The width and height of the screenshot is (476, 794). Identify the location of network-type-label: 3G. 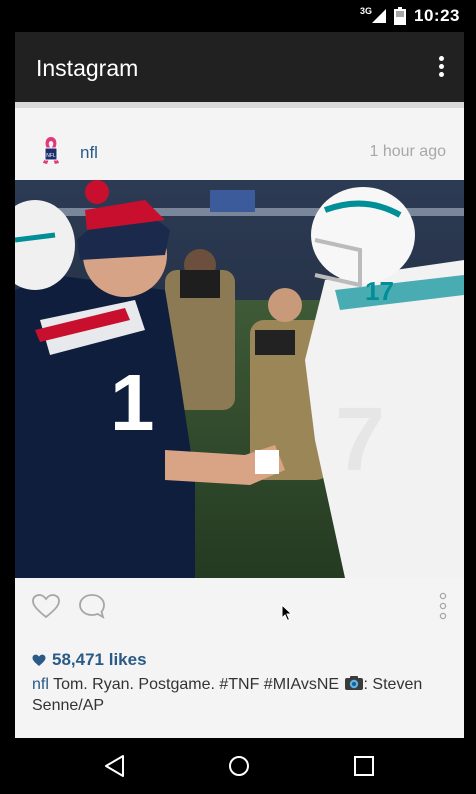
(366, 11).